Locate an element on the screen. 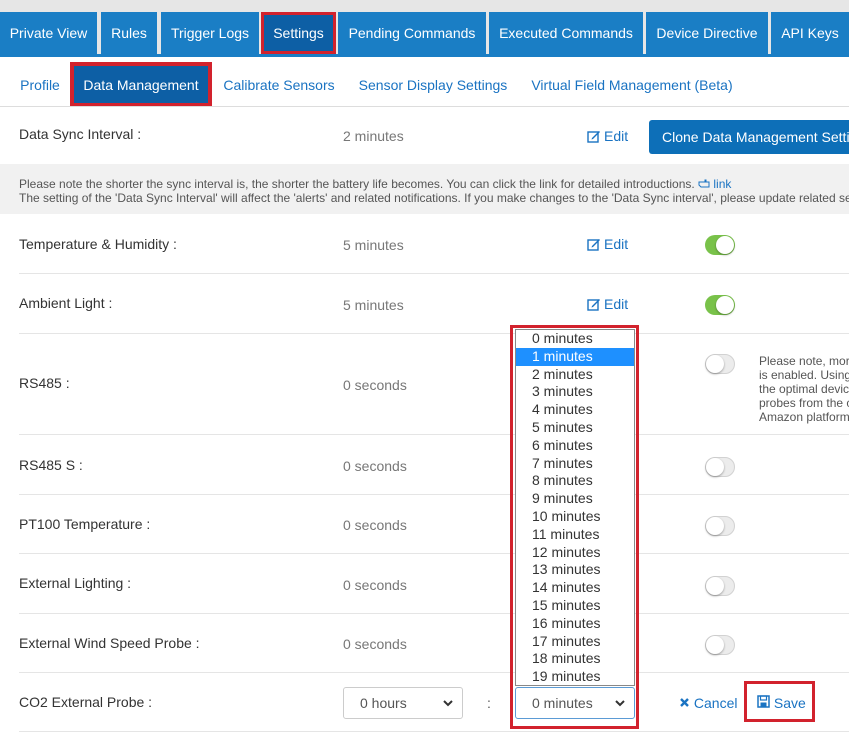 Image resolution: width=849 pixels, height=740 pixels. tab-executed-commands: Executed Commands is located at coordinates (566, 33).